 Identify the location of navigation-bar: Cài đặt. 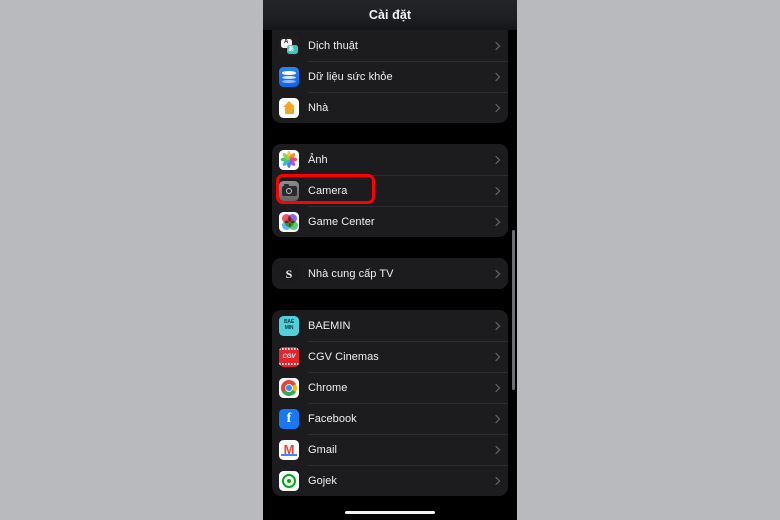
(390, 15).